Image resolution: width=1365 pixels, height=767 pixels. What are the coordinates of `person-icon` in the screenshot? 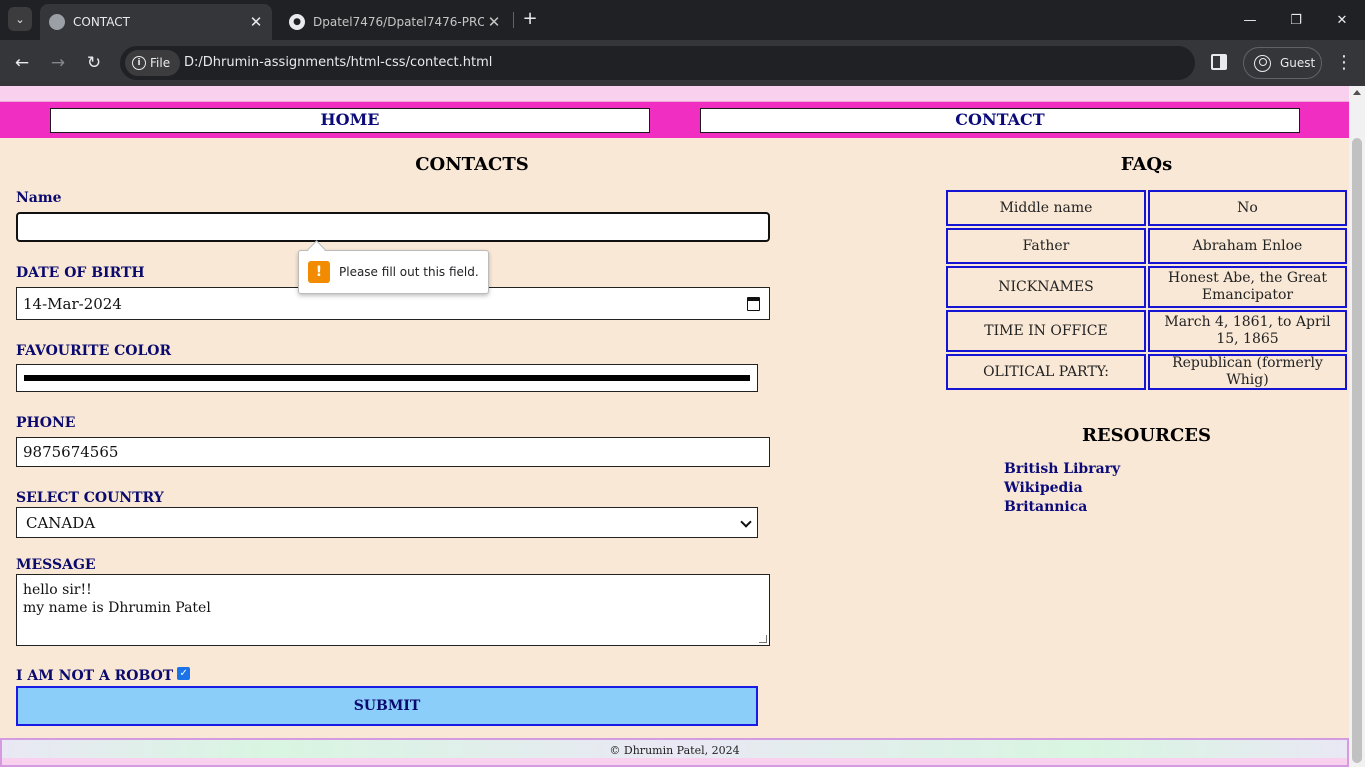 It's located at (1262, 63).